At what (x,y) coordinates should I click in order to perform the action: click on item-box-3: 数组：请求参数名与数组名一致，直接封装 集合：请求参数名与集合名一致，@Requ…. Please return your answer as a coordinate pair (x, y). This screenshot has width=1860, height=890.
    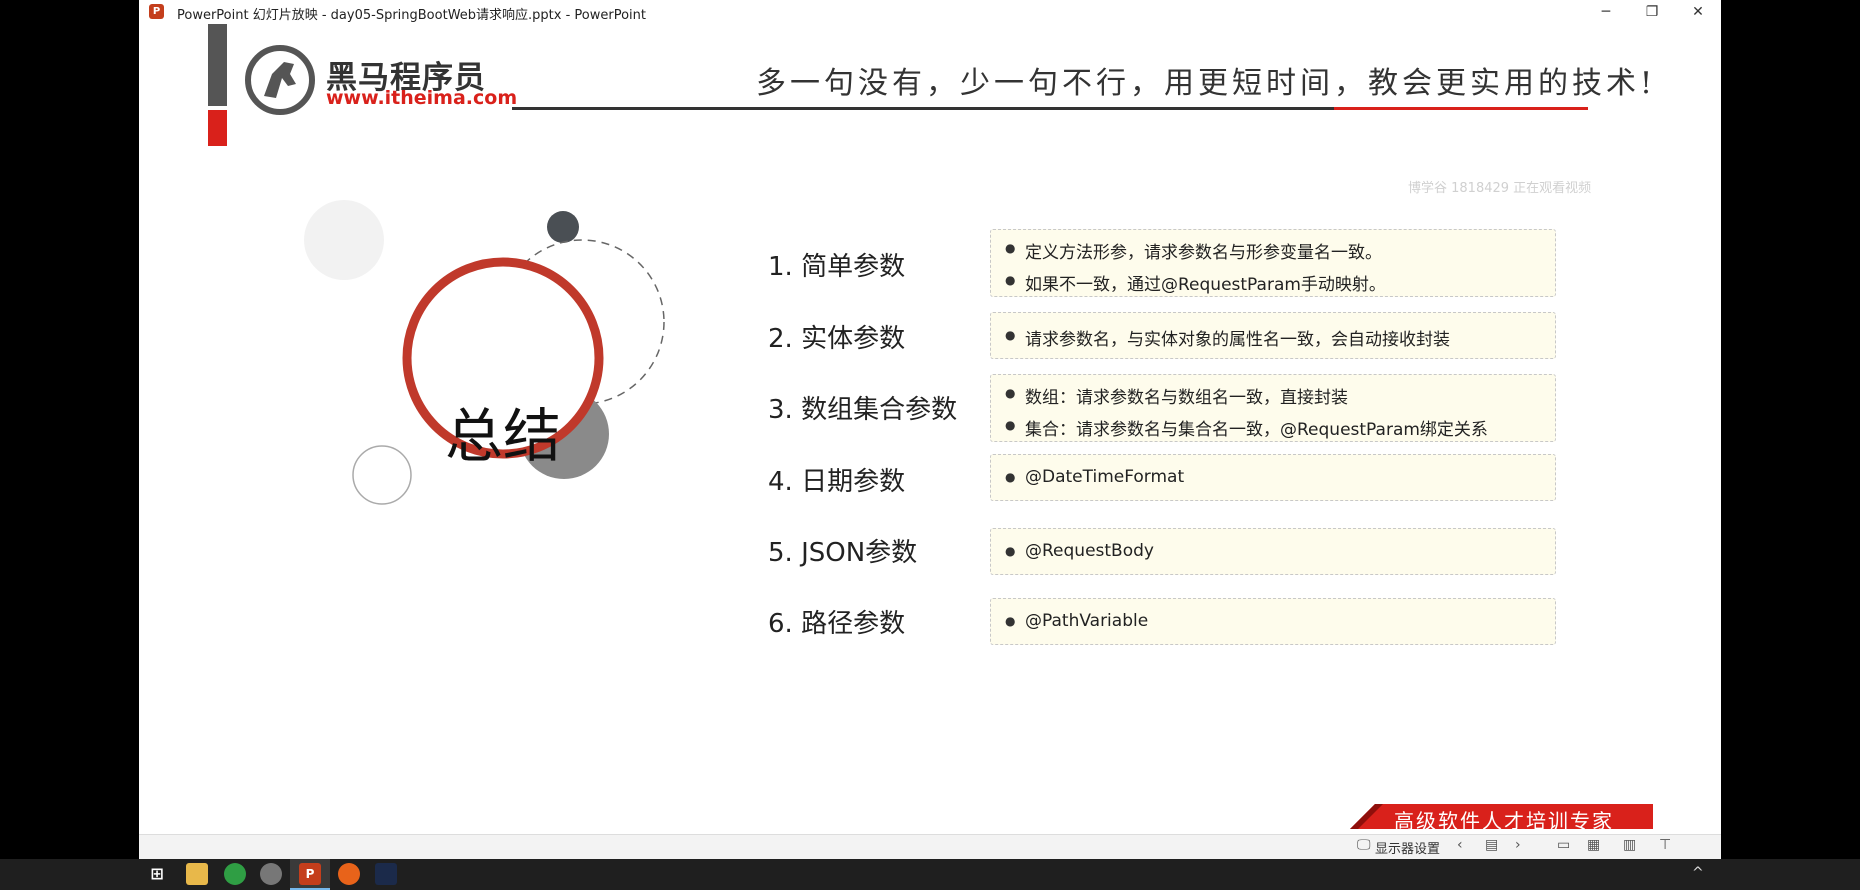
    Looking at the image, I should click on (1273, 408).